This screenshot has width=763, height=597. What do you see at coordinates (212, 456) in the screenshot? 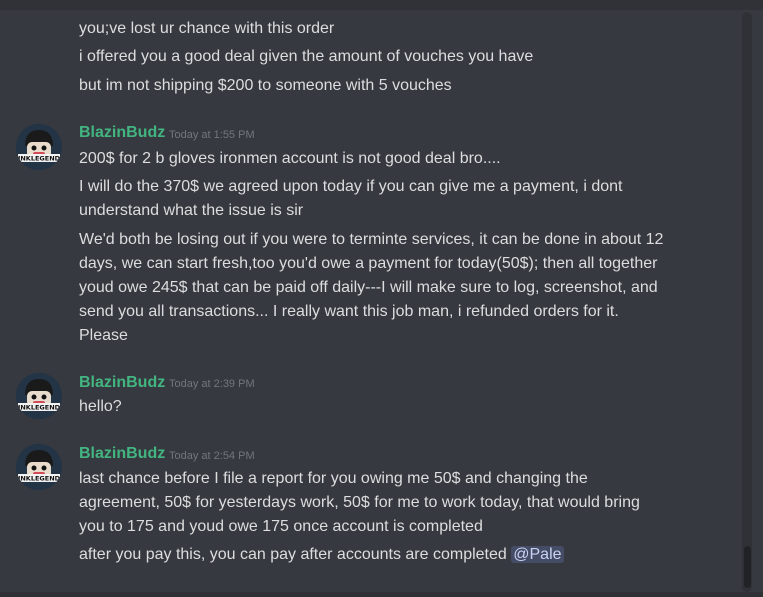
I see `message-timestamp: Today at 2:54 PM` at bounding box center [212, 456].